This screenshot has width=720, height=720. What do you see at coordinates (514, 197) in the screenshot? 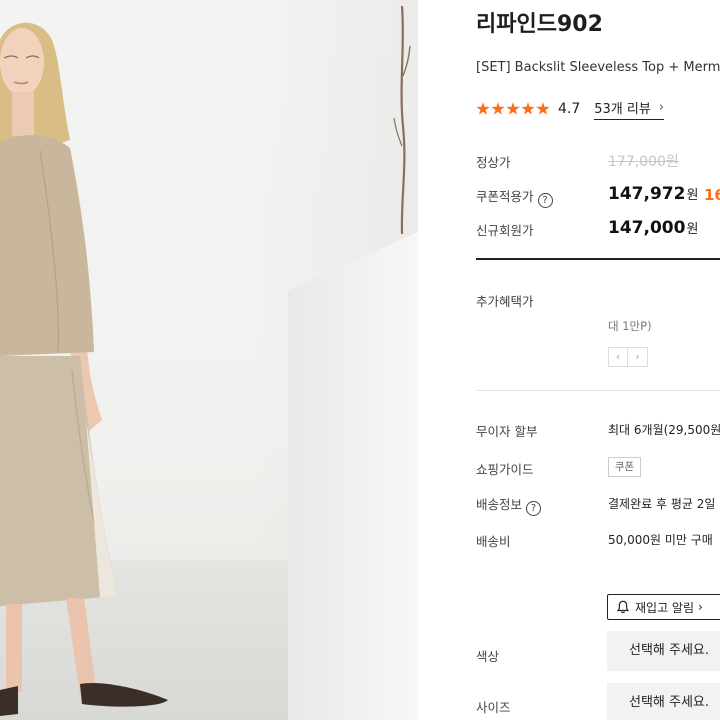
I see `coupon-price-label: 쿠폰적용가?` at bounding box center [514, 197].